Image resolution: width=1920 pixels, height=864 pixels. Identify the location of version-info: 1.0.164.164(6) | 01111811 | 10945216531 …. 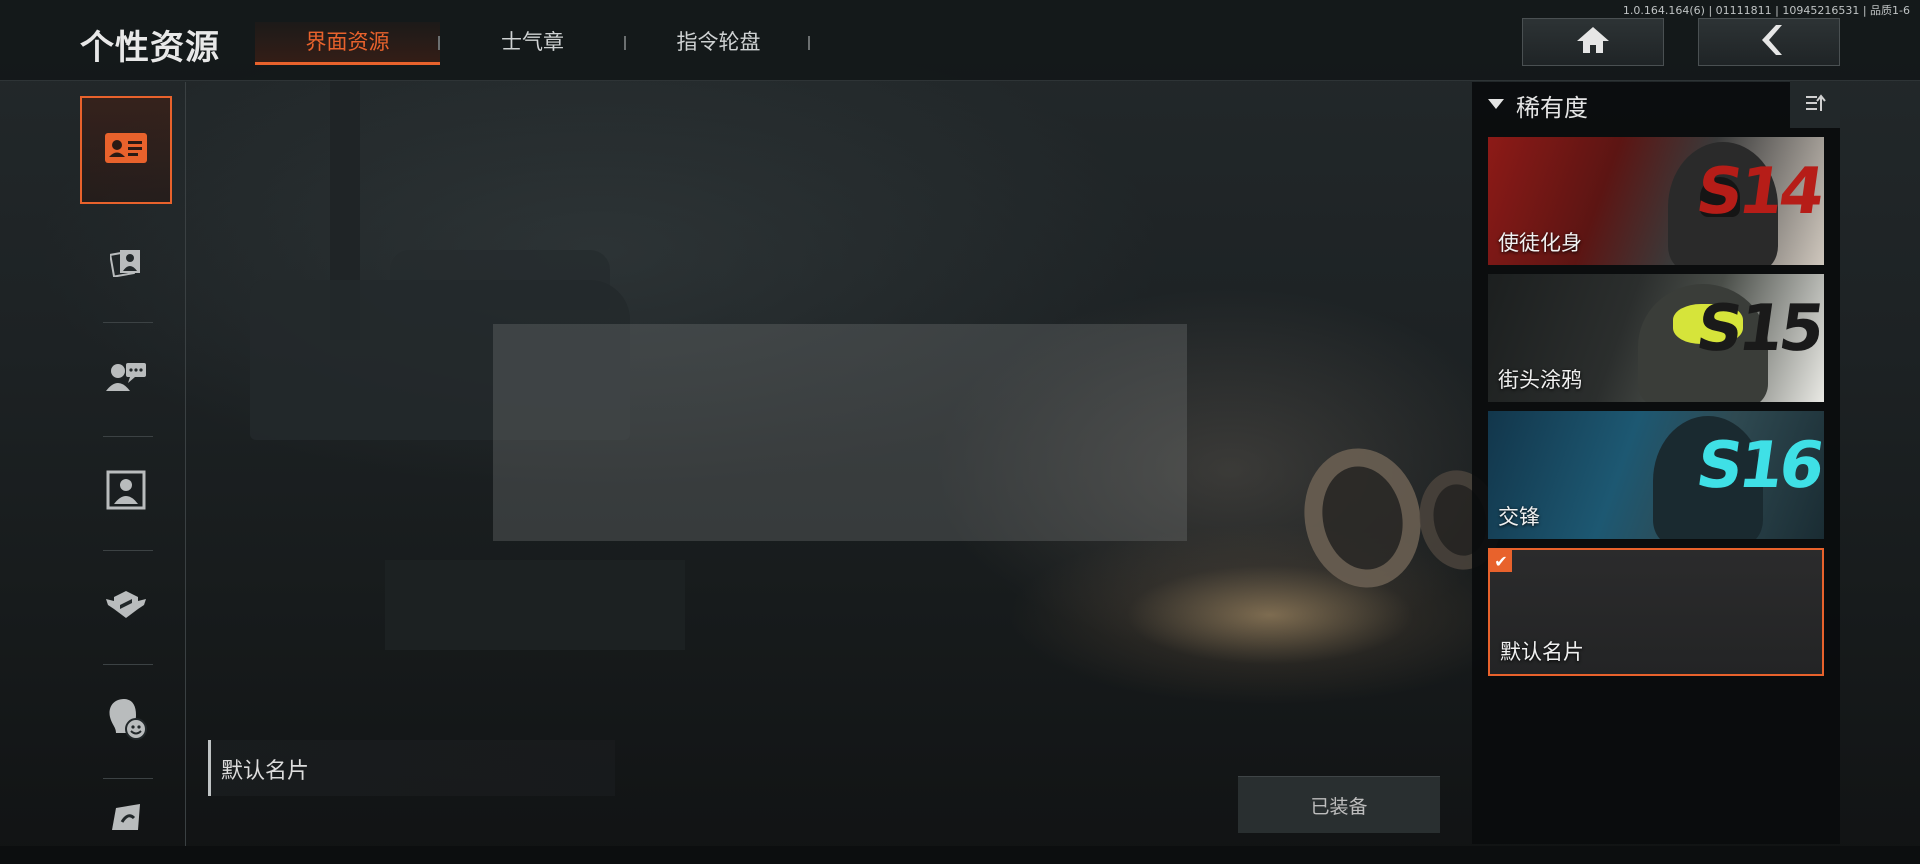
(1766, 10).